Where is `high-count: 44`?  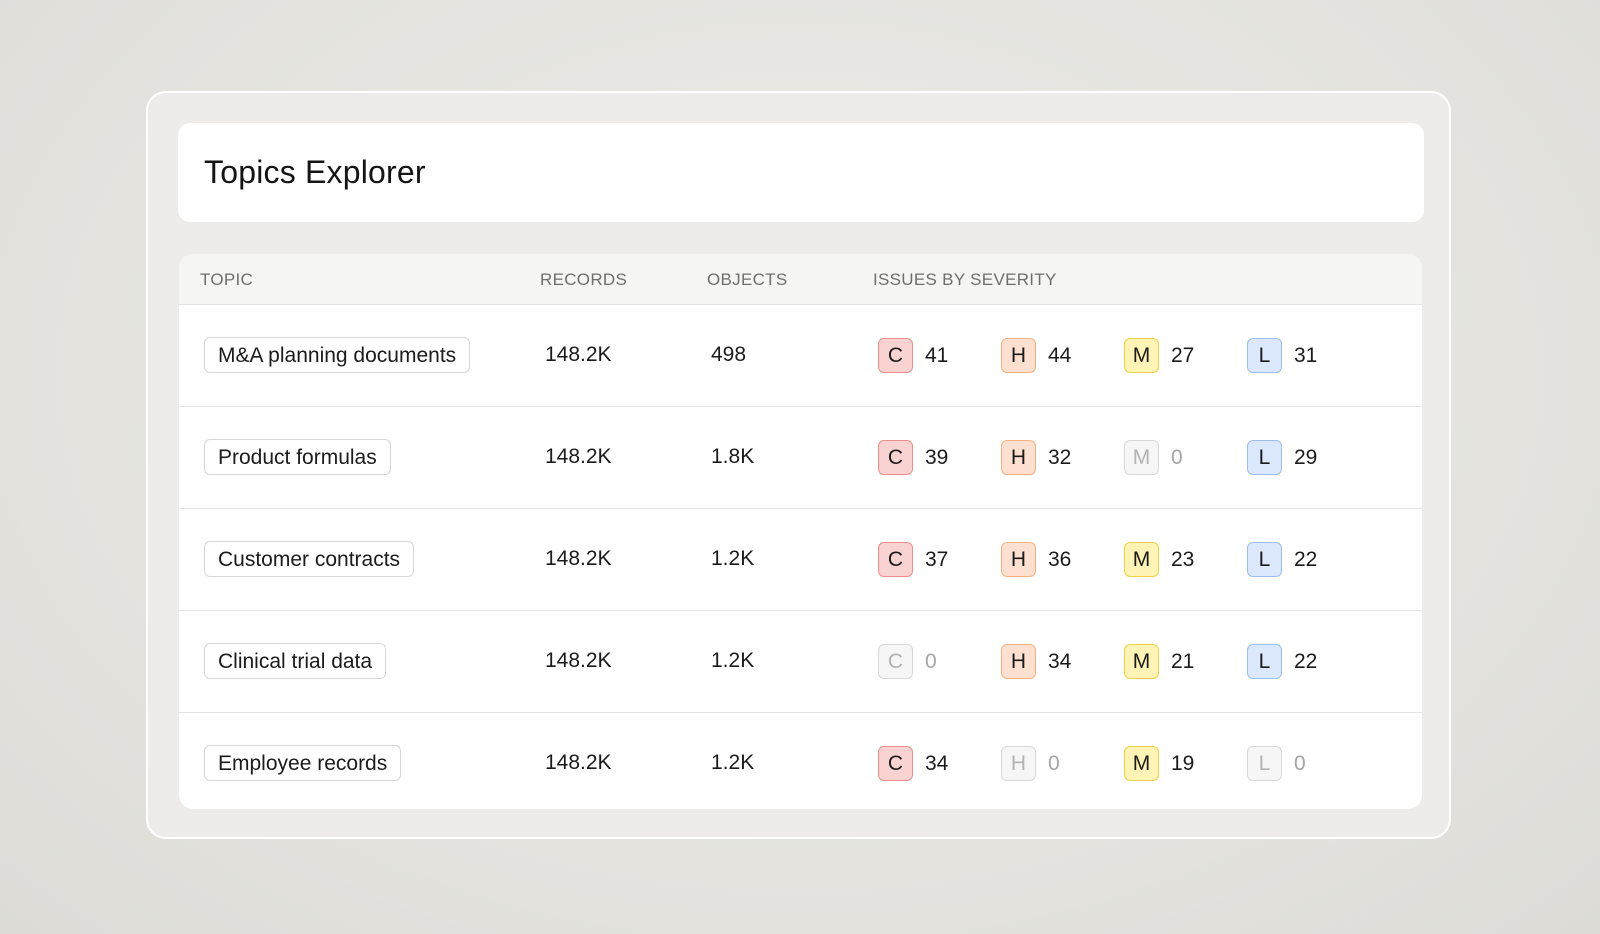 high-count: 44 is located at coordinates (1060, 355).